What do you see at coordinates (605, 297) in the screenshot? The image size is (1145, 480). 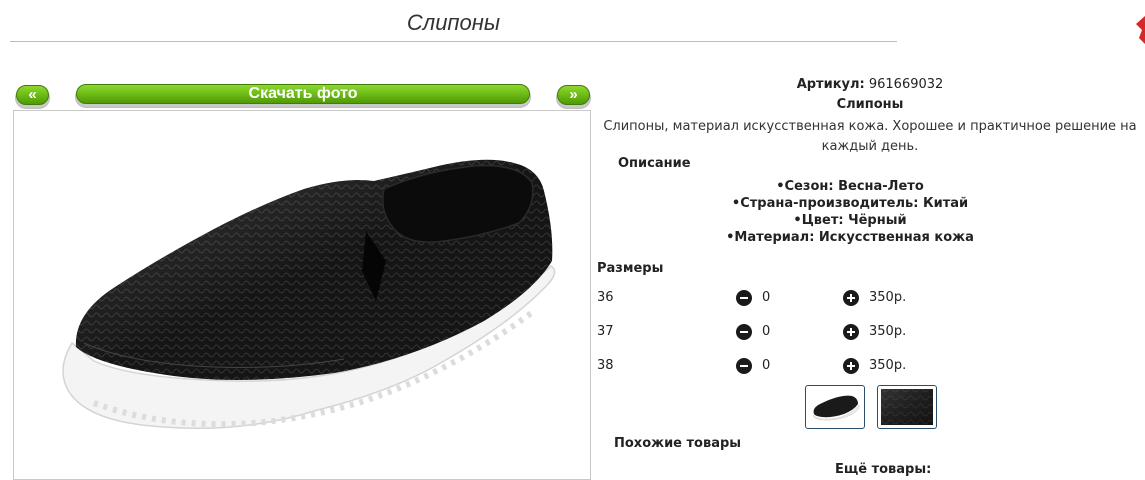 I see `size-value: 36` at bounding box center [605, 297].